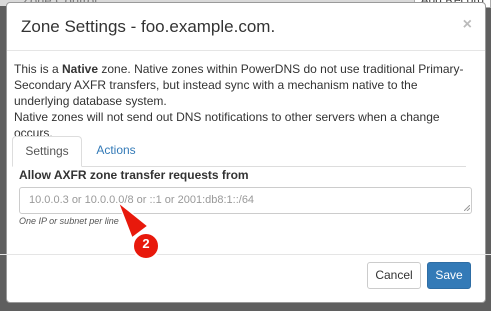 This screenshot has height=311, width=491. Describe the element at coordinates (245, 254) in the screenshot. I see `modal-footer-divider` at that location.